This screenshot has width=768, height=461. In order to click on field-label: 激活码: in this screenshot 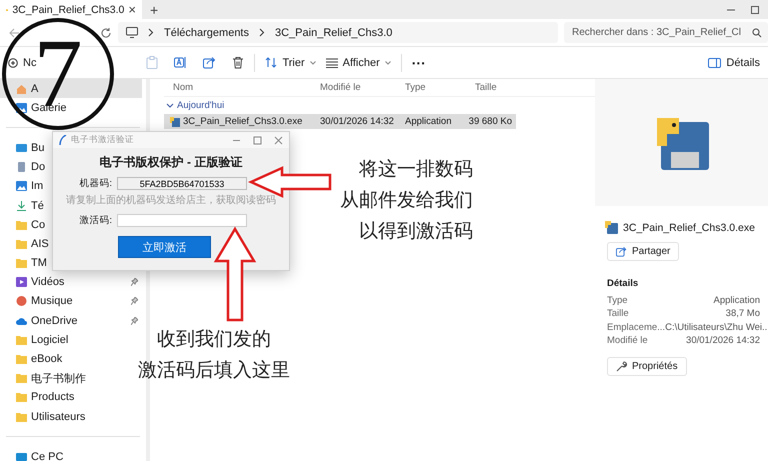, I will do `click(95, 220)`.